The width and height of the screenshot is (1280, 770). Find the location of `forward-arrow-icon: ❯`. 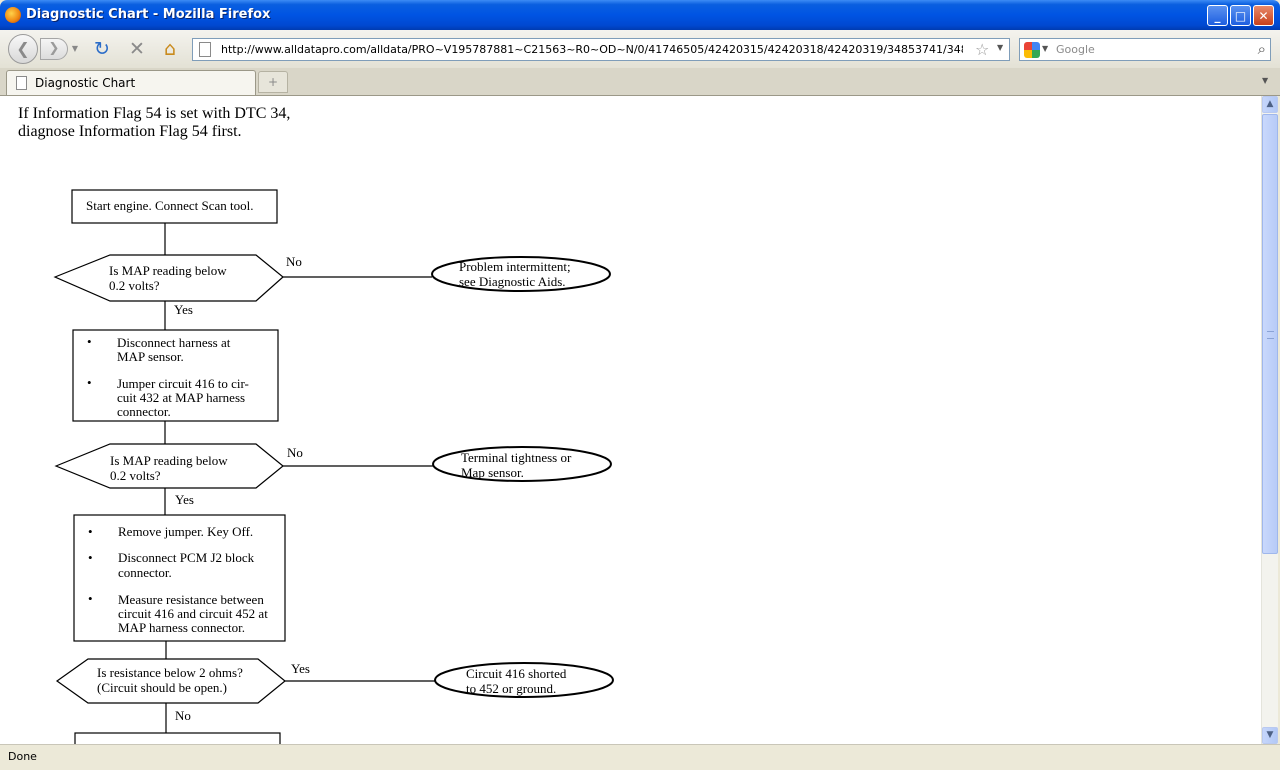

forward-arrow-icon: ❯ is located at coordinates (54, 48).